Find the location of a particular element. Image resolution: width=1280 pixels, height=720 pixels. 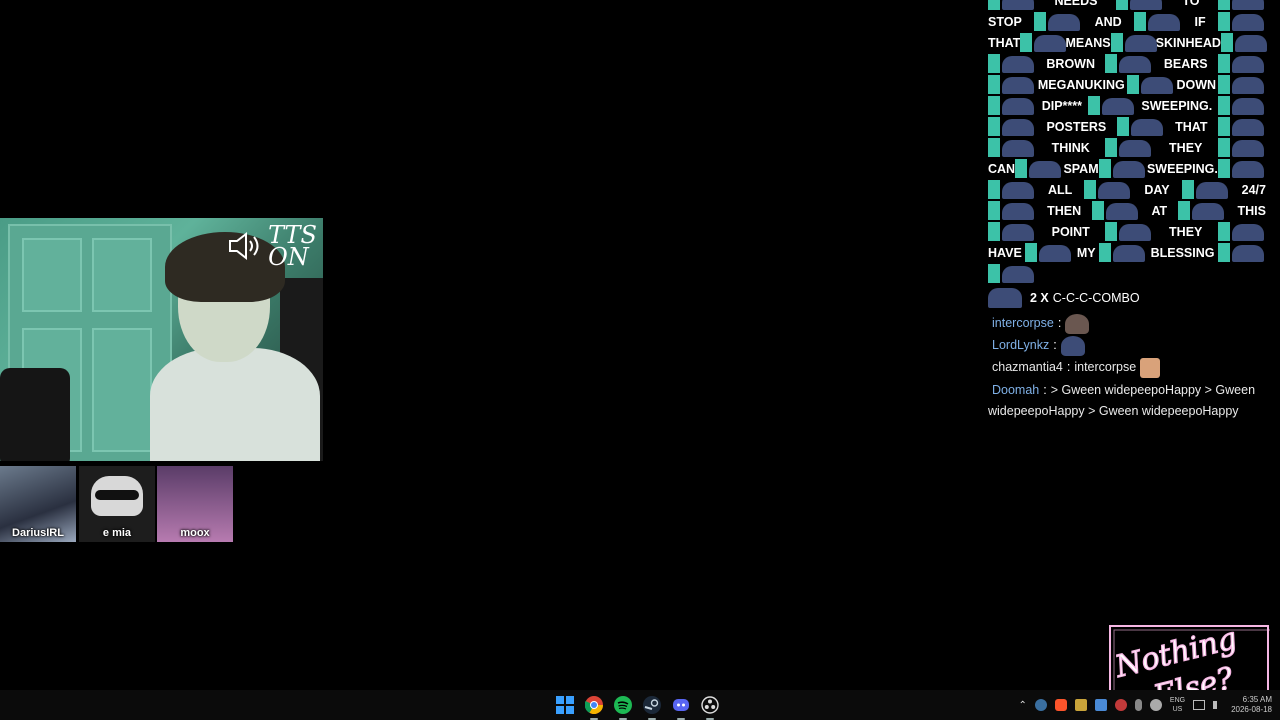

clock-date: 2026-08-18 is located at coordinates (1251, 709).